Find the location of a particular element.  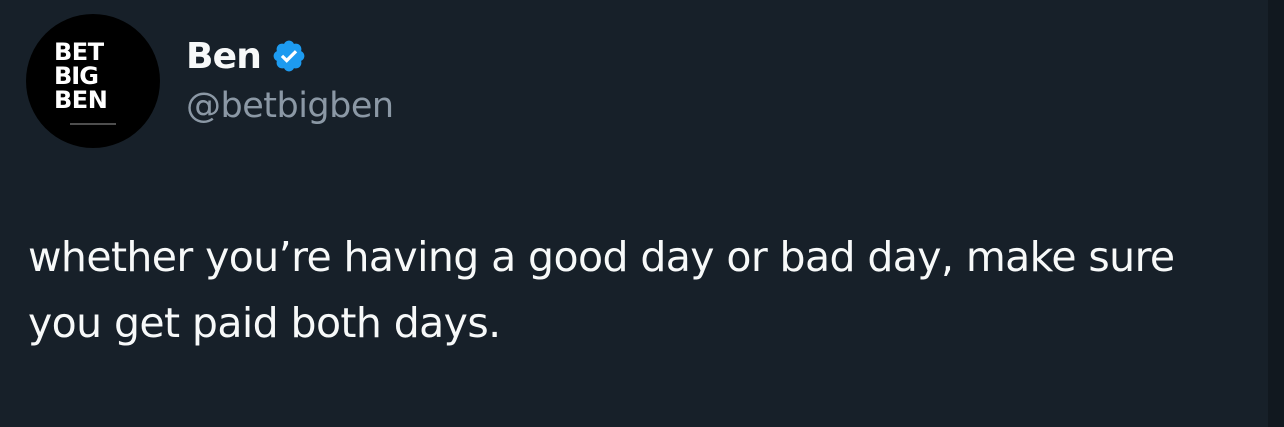

avatar-logo: BET BIG BEN is located at coordinates (93, 76).